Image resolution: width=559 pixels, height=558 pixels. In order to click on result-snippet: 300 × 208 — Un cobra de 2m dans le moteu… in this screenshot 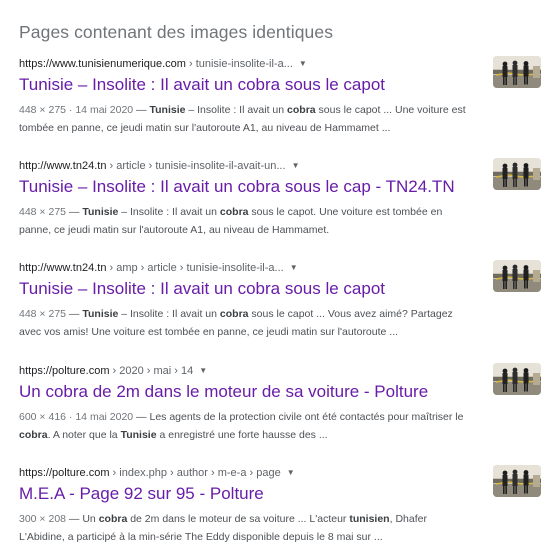, I will do `click(243, 528)`.